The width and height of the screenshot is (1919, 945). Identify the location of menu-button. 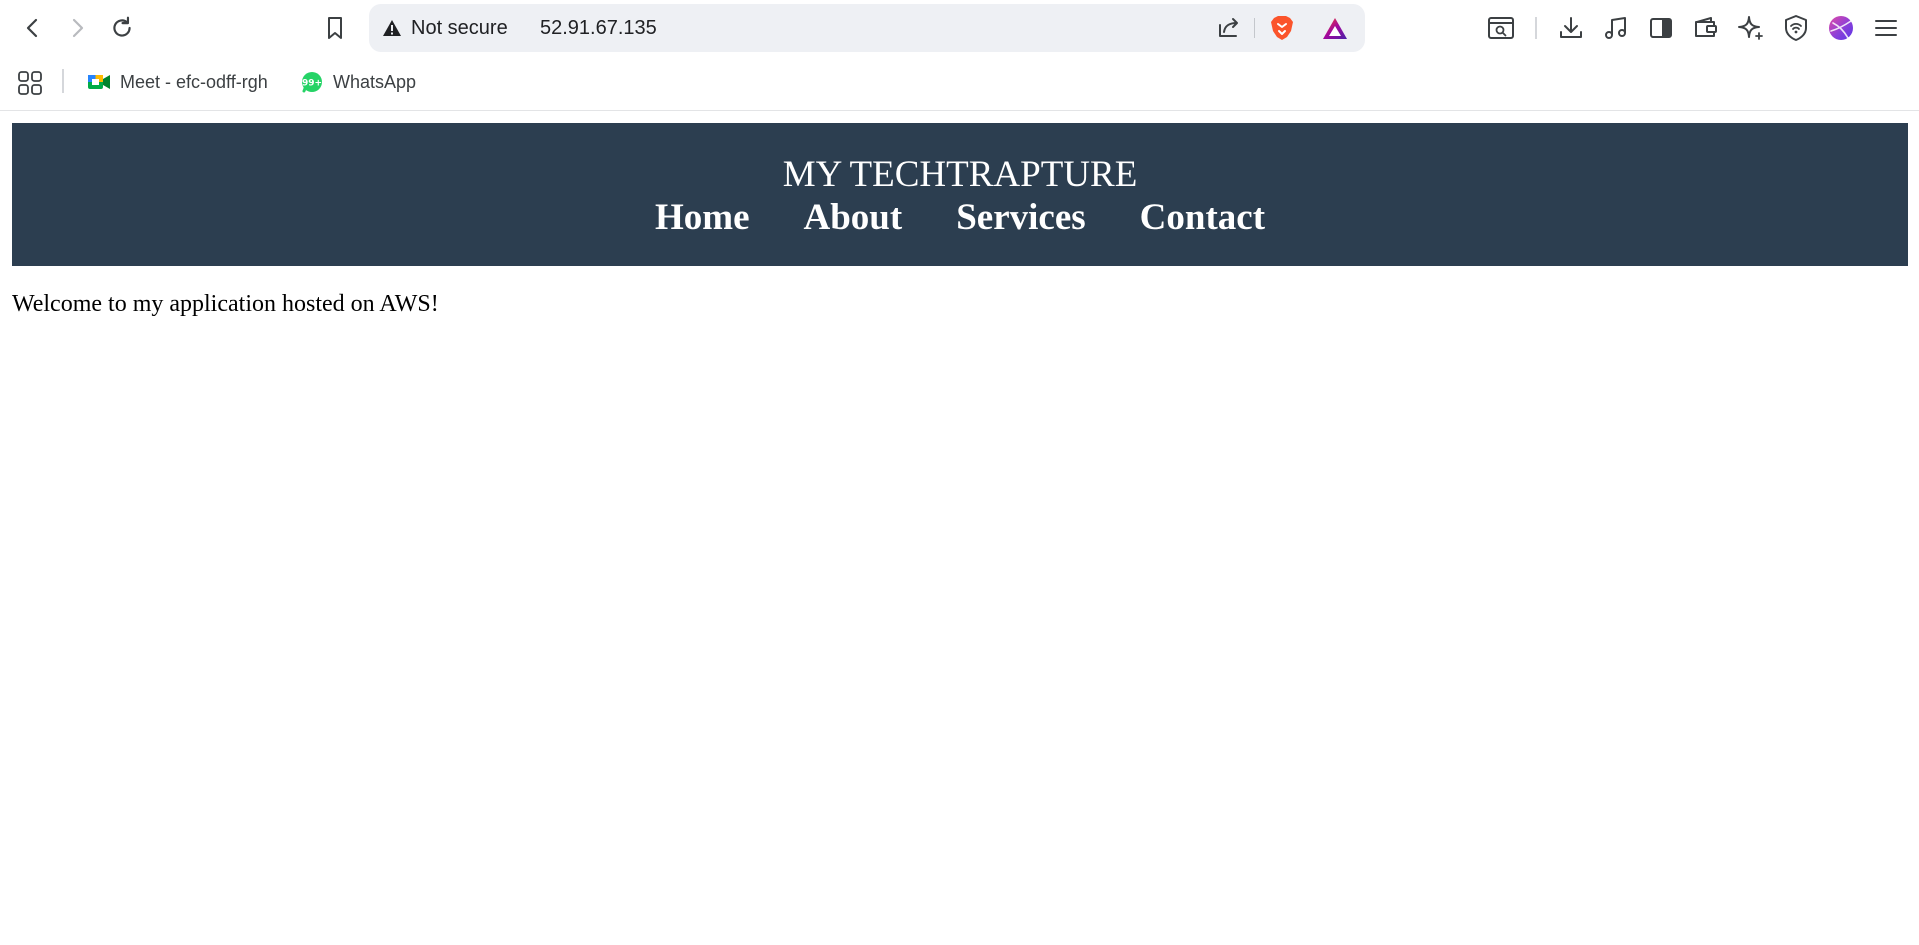
(1886, 28).